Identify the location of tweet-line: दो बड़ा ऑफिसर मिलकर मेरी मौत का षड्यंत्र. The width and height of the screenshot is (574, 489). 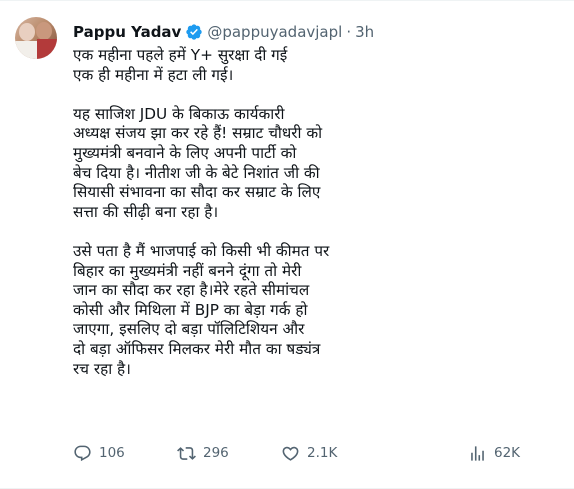
(197, 348).